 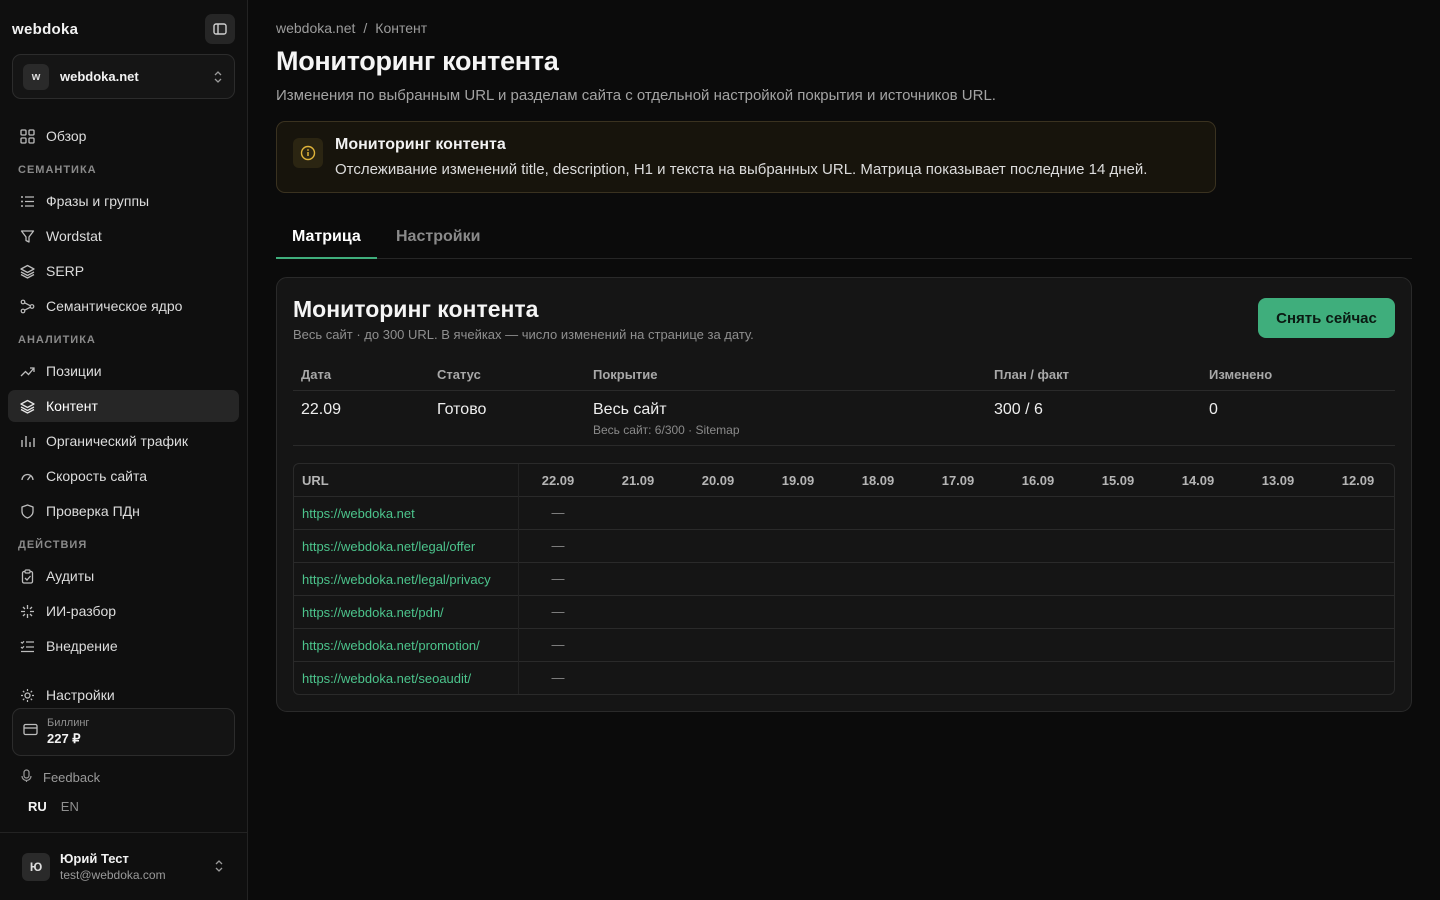 What do you see at coordinates (66, 136) in the screenshot?
I see `sidebar-item-label: Обзор` at bounding box center [66, 136].